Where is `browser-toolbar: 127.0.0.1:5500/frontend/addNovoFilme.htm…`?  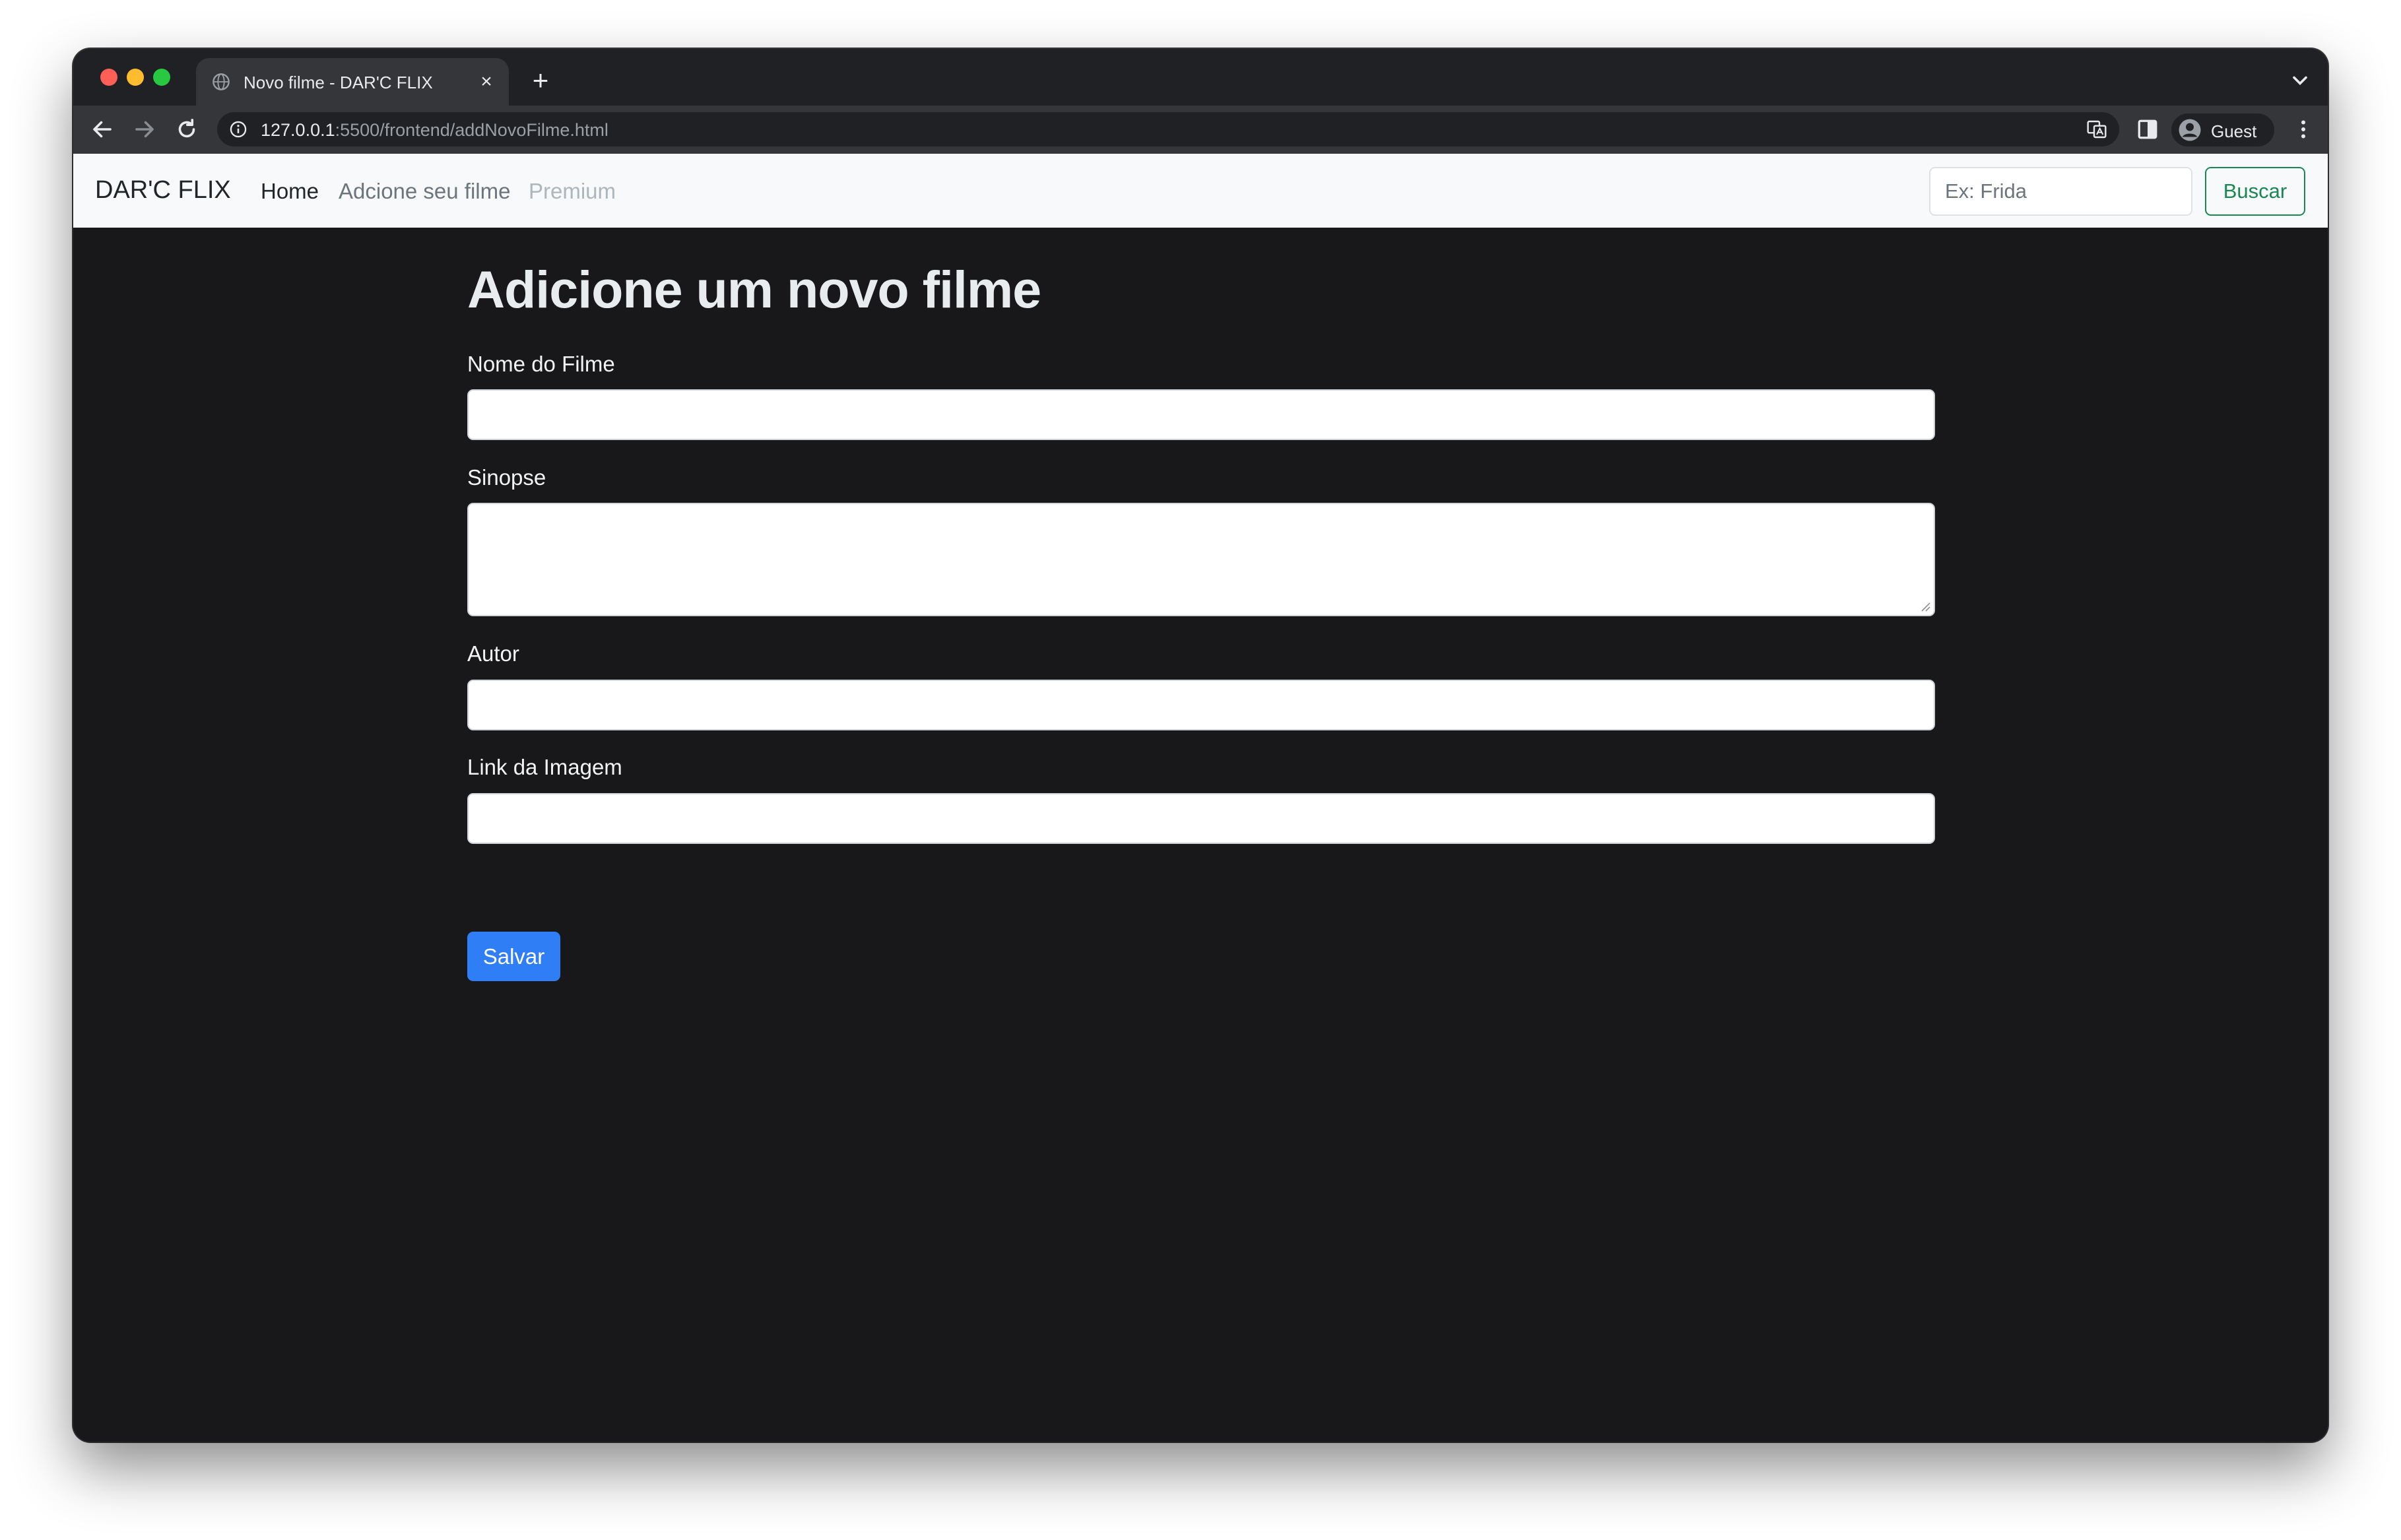
browser-toolbar: 127.0.0.1:5500/frontend/addNovoFilme.htm… is located at coordinates (1200, 130).